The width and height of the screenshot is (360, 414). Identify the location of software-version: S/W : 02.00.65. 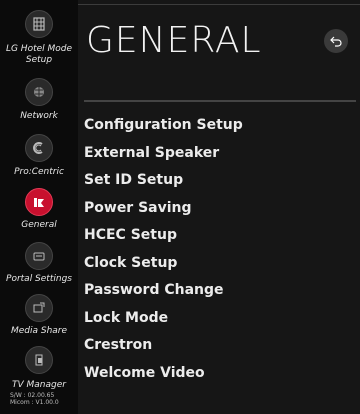
(32, 395).